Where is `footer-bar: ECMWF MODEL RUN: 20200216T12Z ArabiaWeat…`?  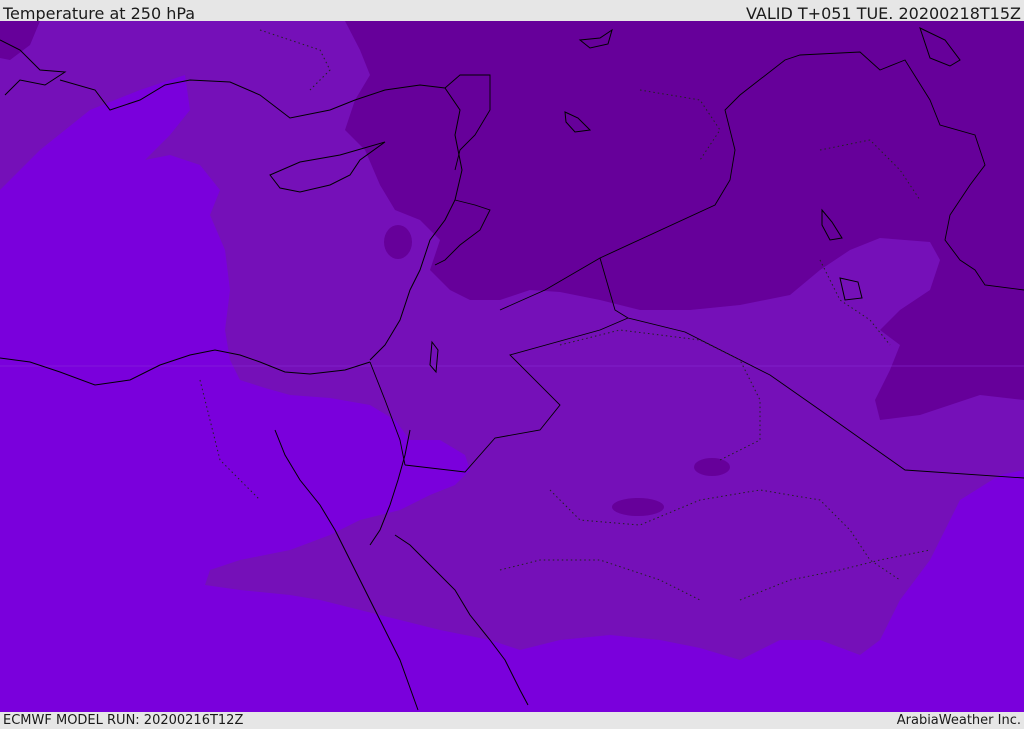 footer-bar: ECMWF MODEL RUN: 20200216T12Z ArabiaWeat… is located at coordinates (512, 720).